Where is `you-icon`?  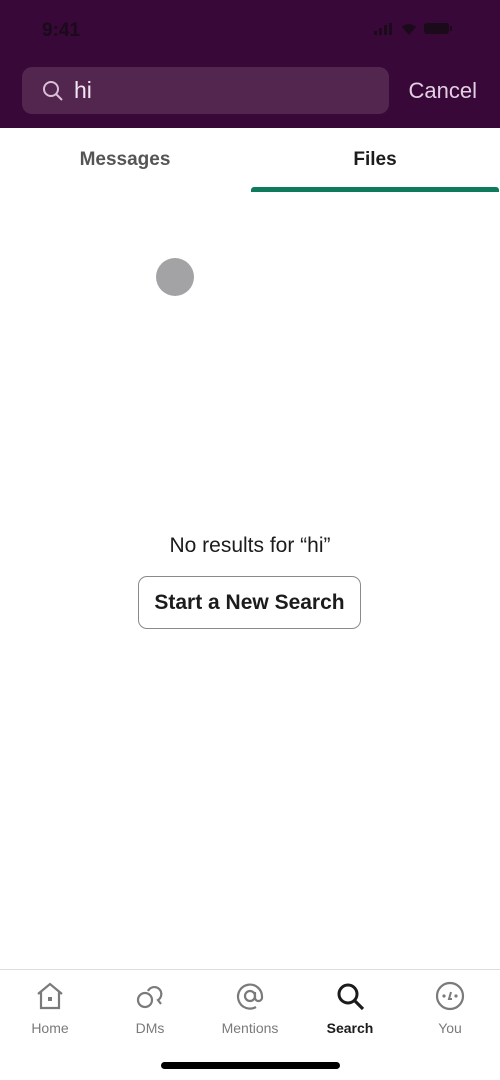
you-icon is located at coordinates (450, 996).